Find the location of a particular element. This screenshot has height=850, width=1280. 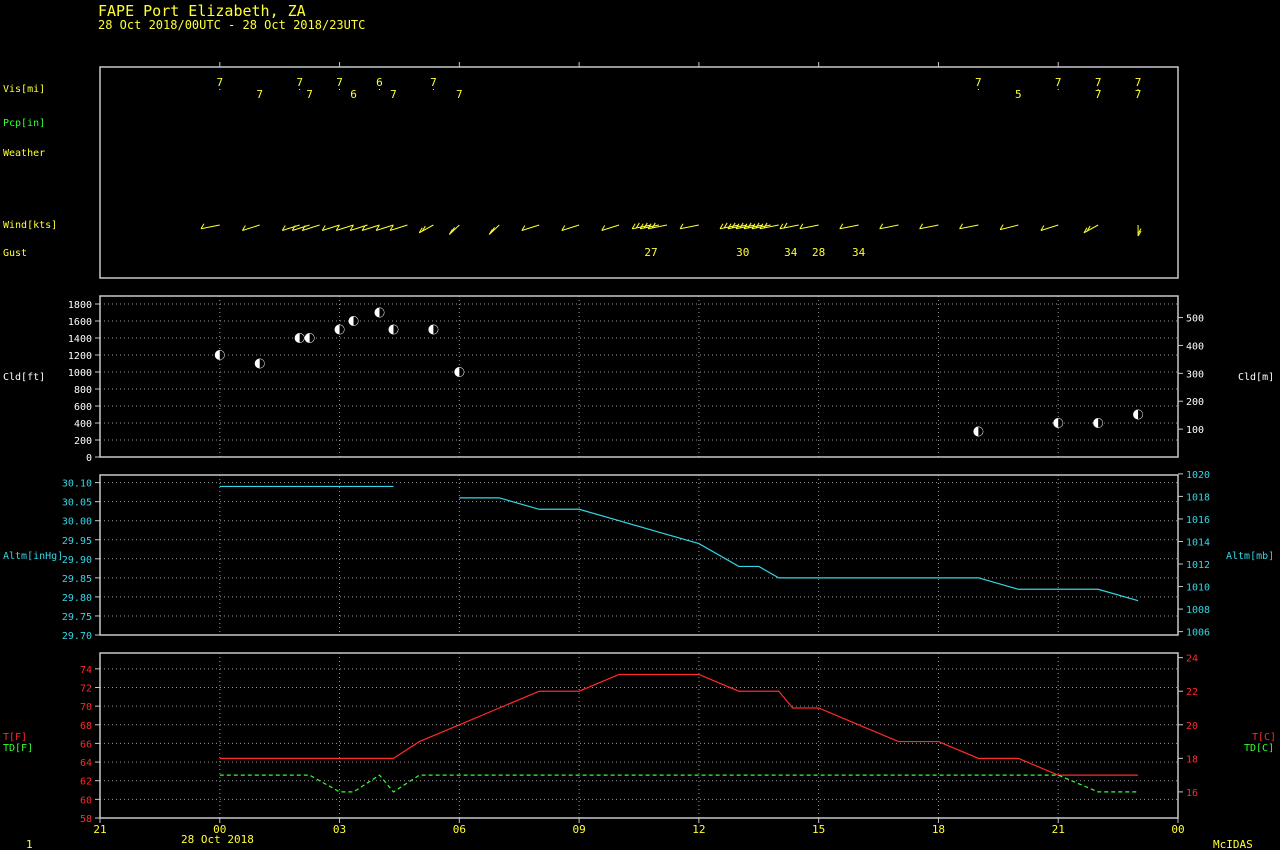

temperature-tick-label: 64 is located at coordinates (86, 763).